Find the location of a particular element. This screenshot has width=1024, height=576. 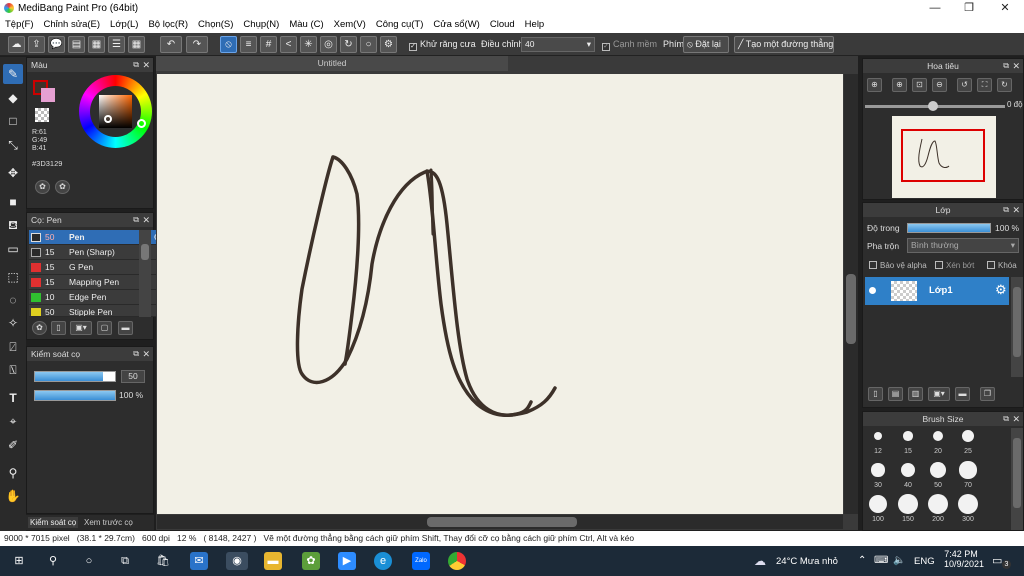

eyedropper-icon: ⚲ is located at coordinates (13, 473).